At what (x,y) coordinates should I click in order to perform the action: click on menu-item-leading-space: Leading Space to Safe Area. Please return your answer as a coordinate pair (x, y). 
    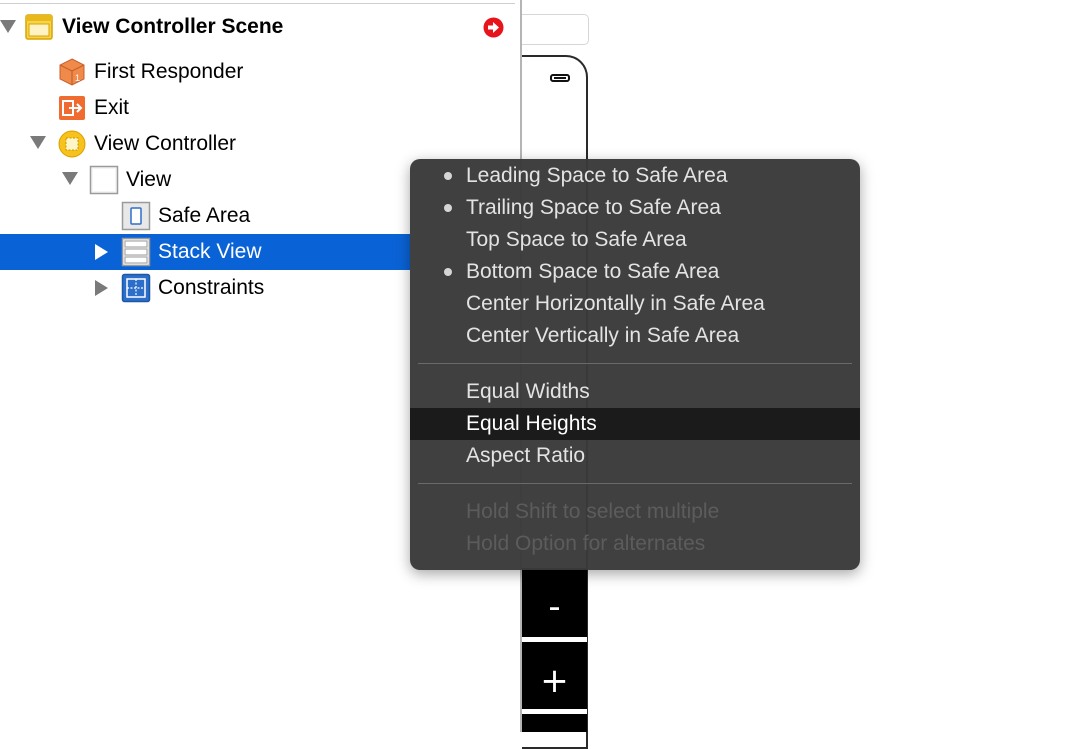
    Looking at the image, I should click on (635, 176).